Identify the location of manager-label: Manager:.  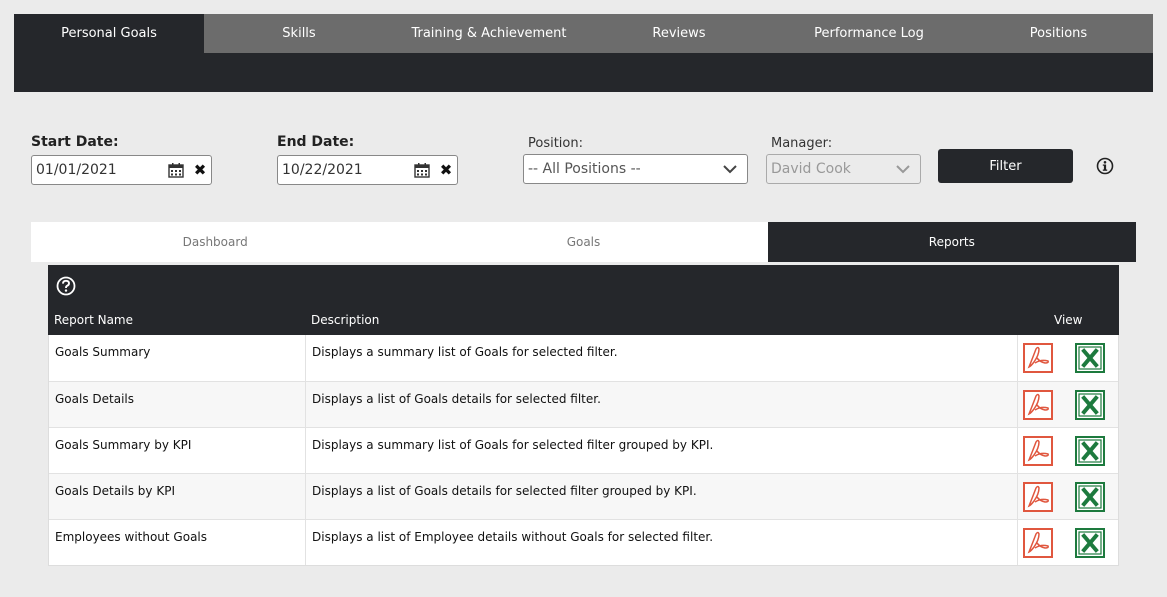
(802, 143).